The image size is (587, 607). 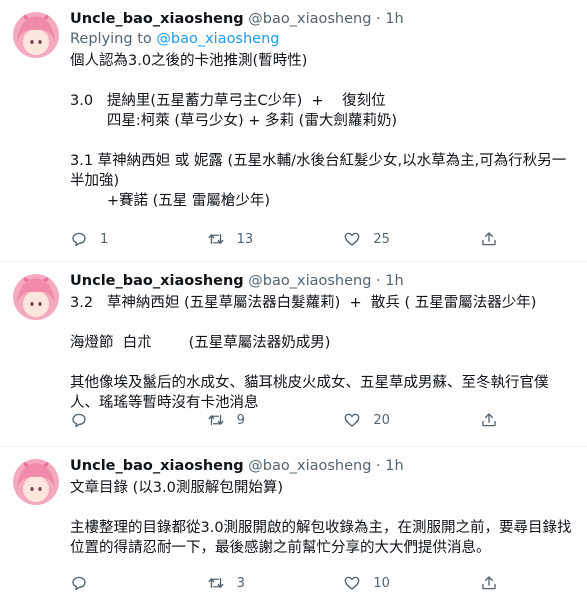 What do you see at coordinates (217, 39) in the screenshot?
I see `reply-mention-link: @bao_xiaosheng` at bounding box center [217, 39].